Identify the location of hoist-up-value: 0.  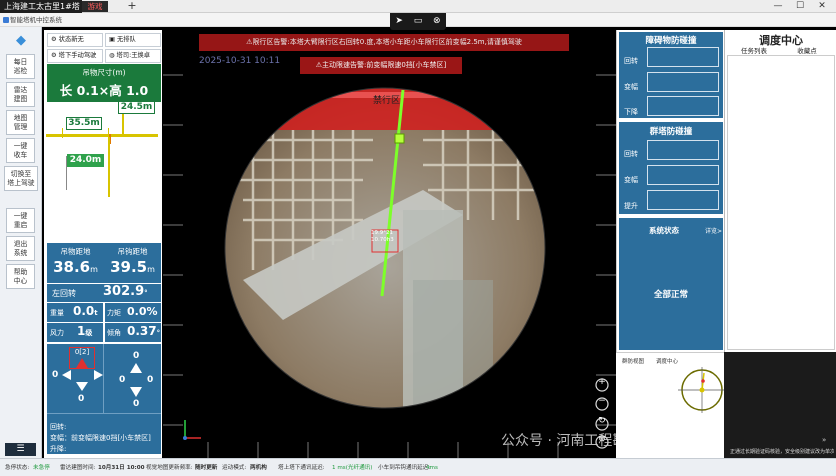
(136, 356).